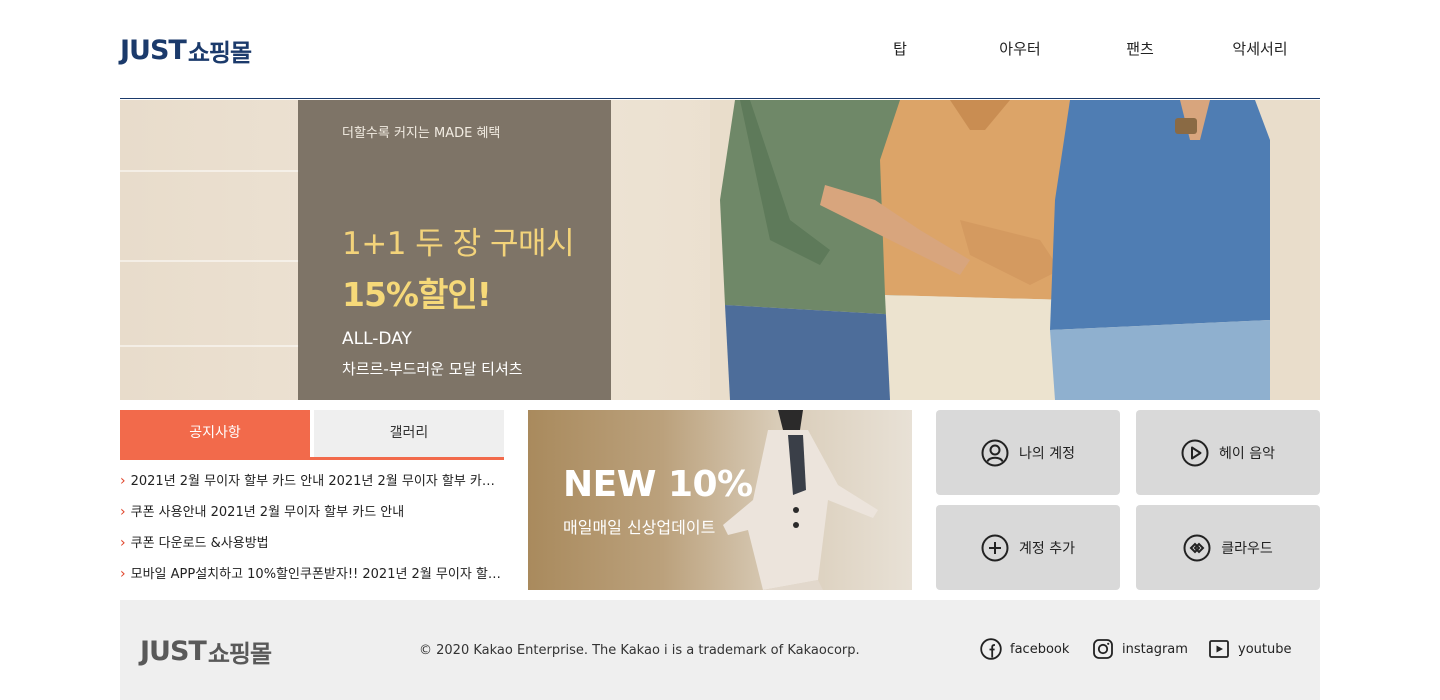  What do you see at coordinates (417, 294) in the screenshot?
I see `banner-discount: 15%할인!` at bounding box center [417, 294].